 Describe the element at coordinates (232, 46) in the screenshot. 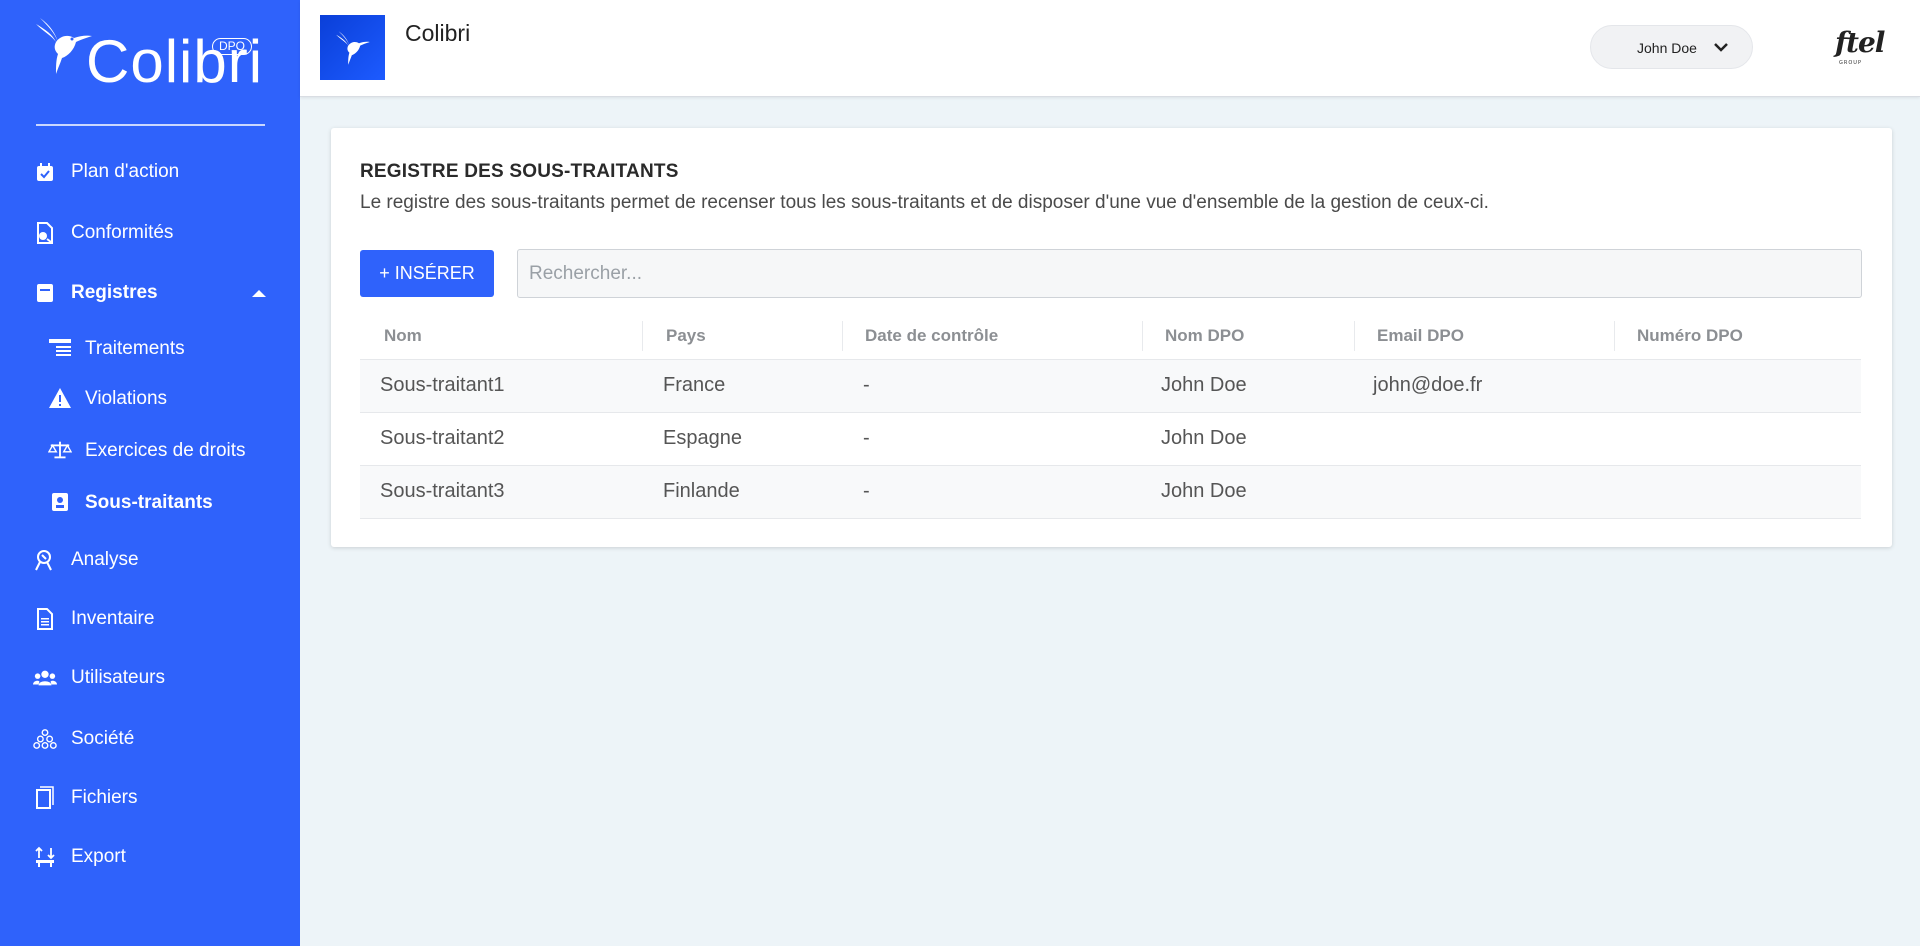

I see `brand-badge: DPO` at that location.